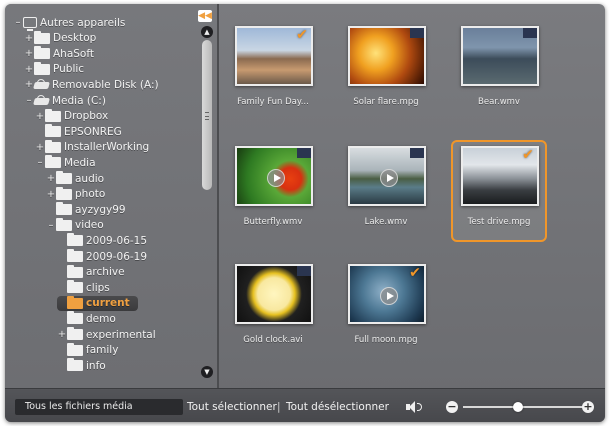 The image size is (610, 426). I want to click on disk-icon, so click(41, 84).